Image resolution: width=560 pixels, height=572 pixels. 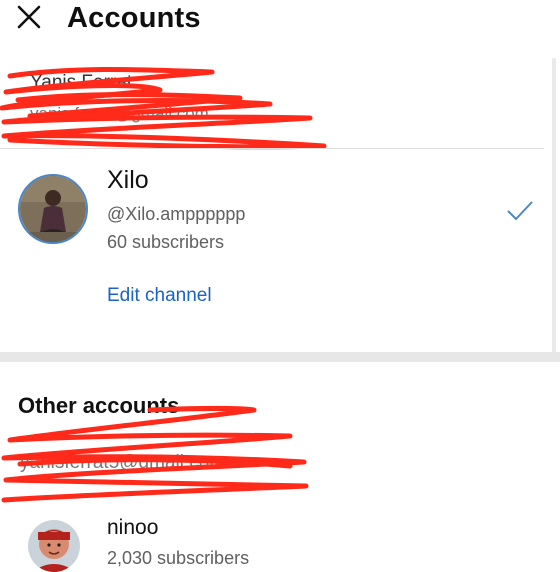 I want to click on other-account: yanisferrat5@gmail.com, so click(x=180, y=470).